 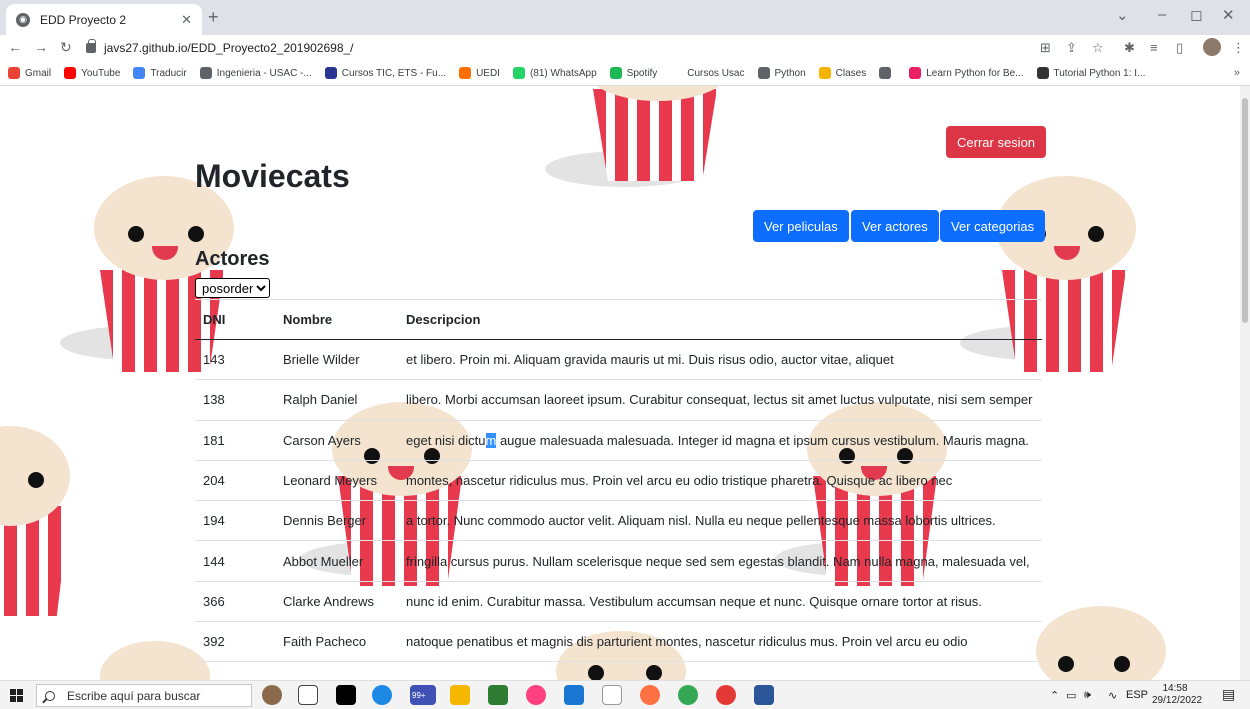 I want to click on order-select: posorden, so click(x=232, y=288).